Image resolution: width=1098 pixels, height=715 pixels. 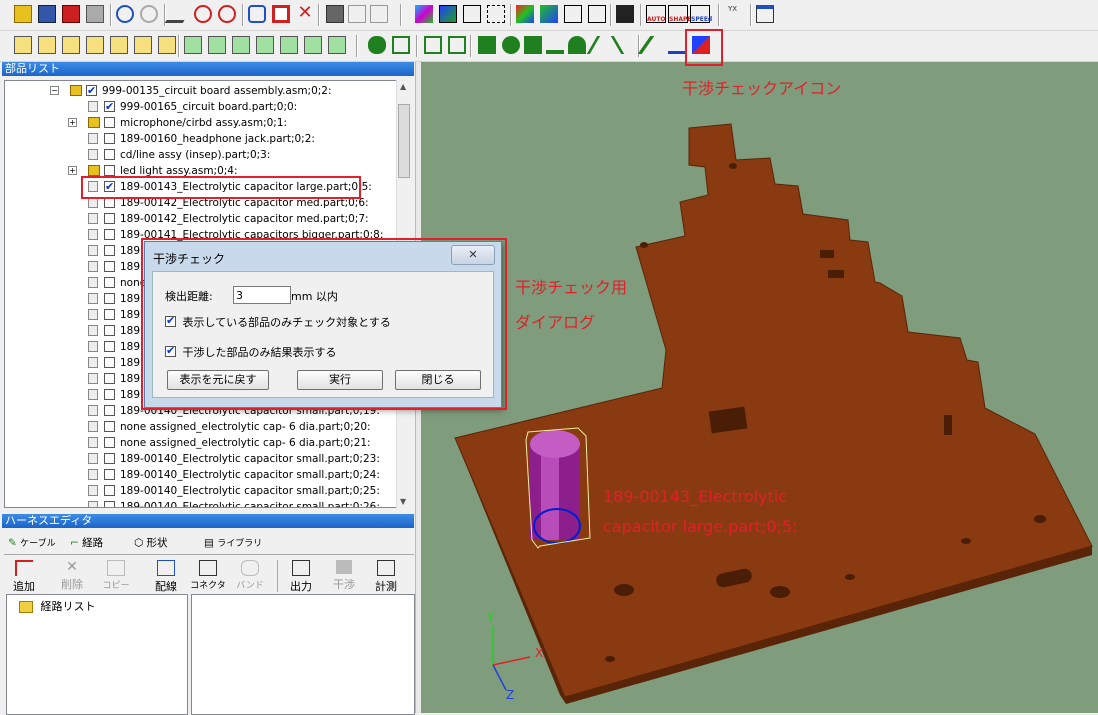 What do you see at coordinates (257, 14) in the screenshot?
I see `link-icon` at bounding box center [257, 14].